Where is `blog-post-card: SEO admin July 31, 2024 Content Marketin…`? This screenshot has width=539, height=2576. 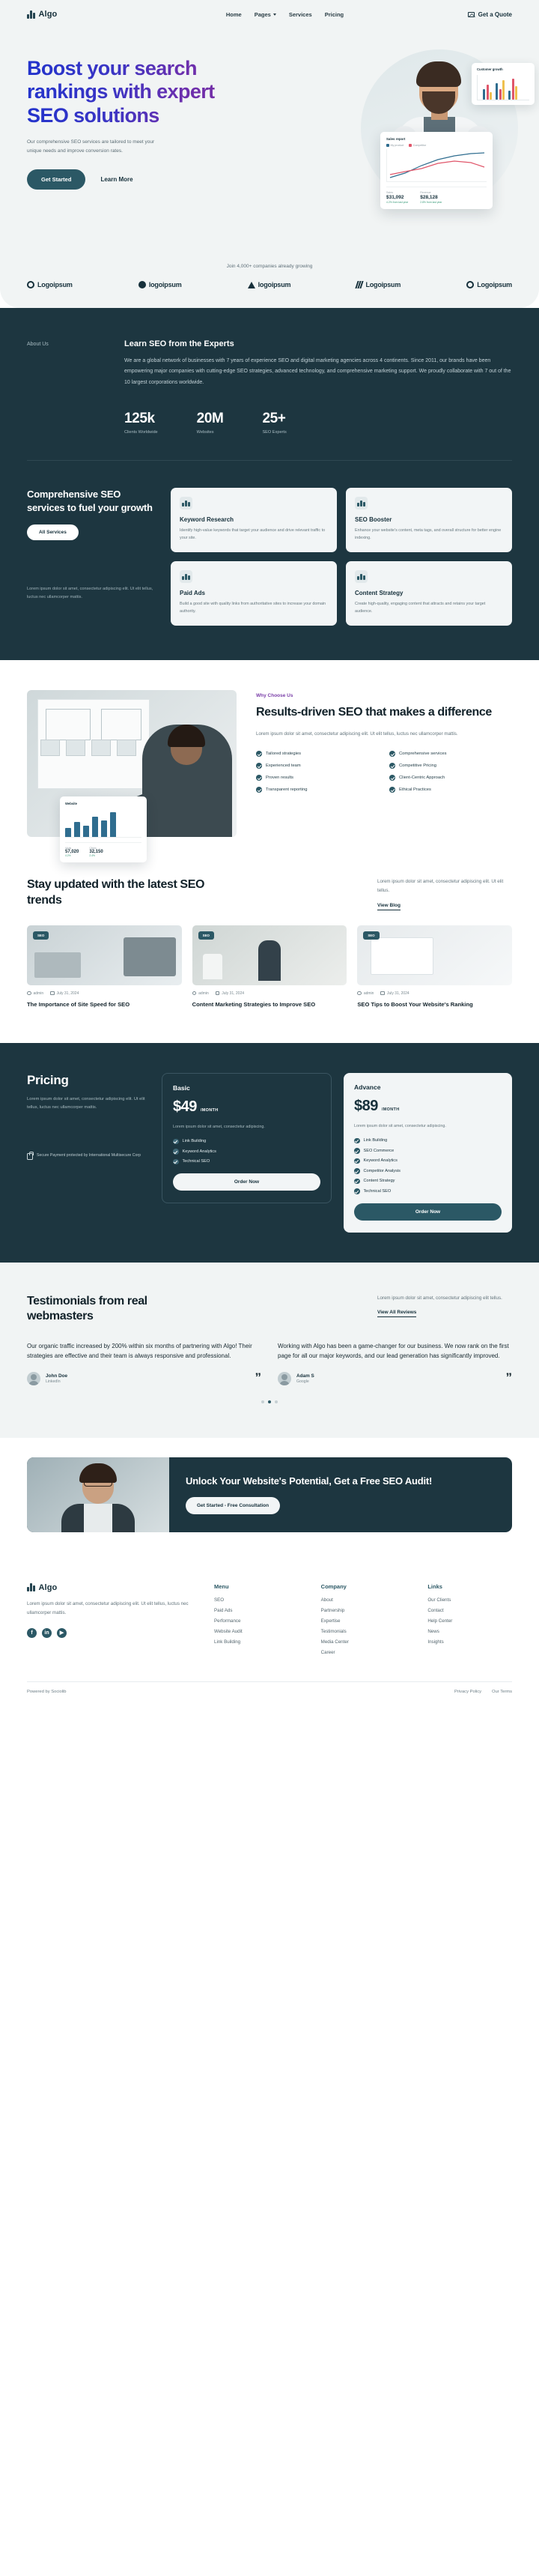 blog-post-card: SEO admin July 31, 2024 Content Marketin… is located at coordinates (269, 967).